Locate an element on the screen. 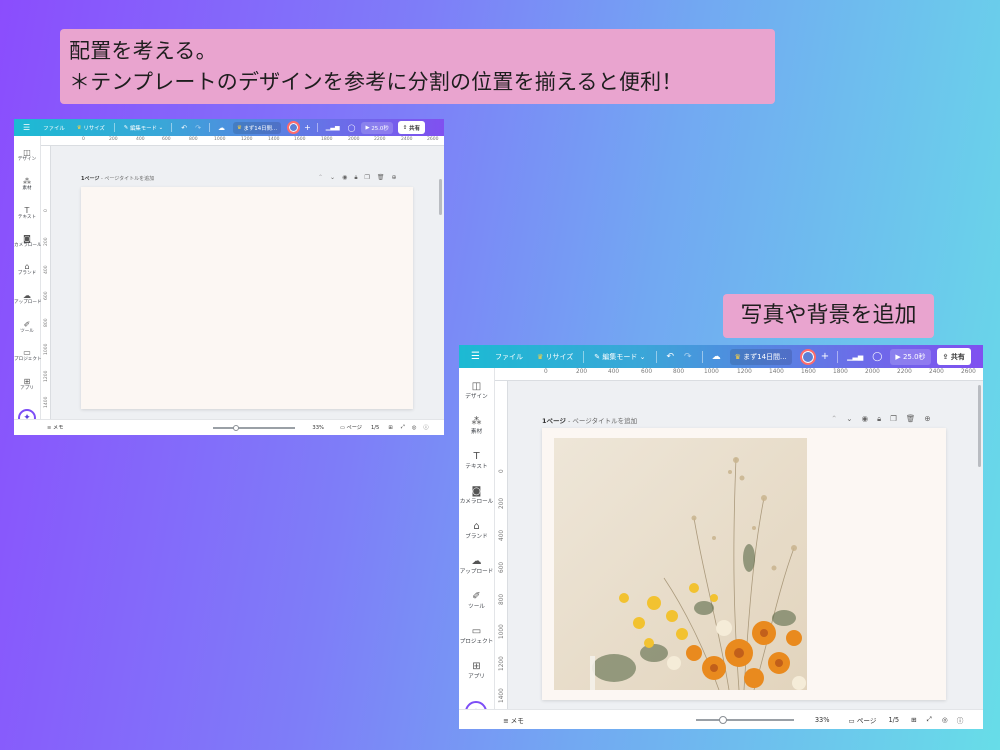  ruler-tick: 400 is located at coordinates (502, 535).